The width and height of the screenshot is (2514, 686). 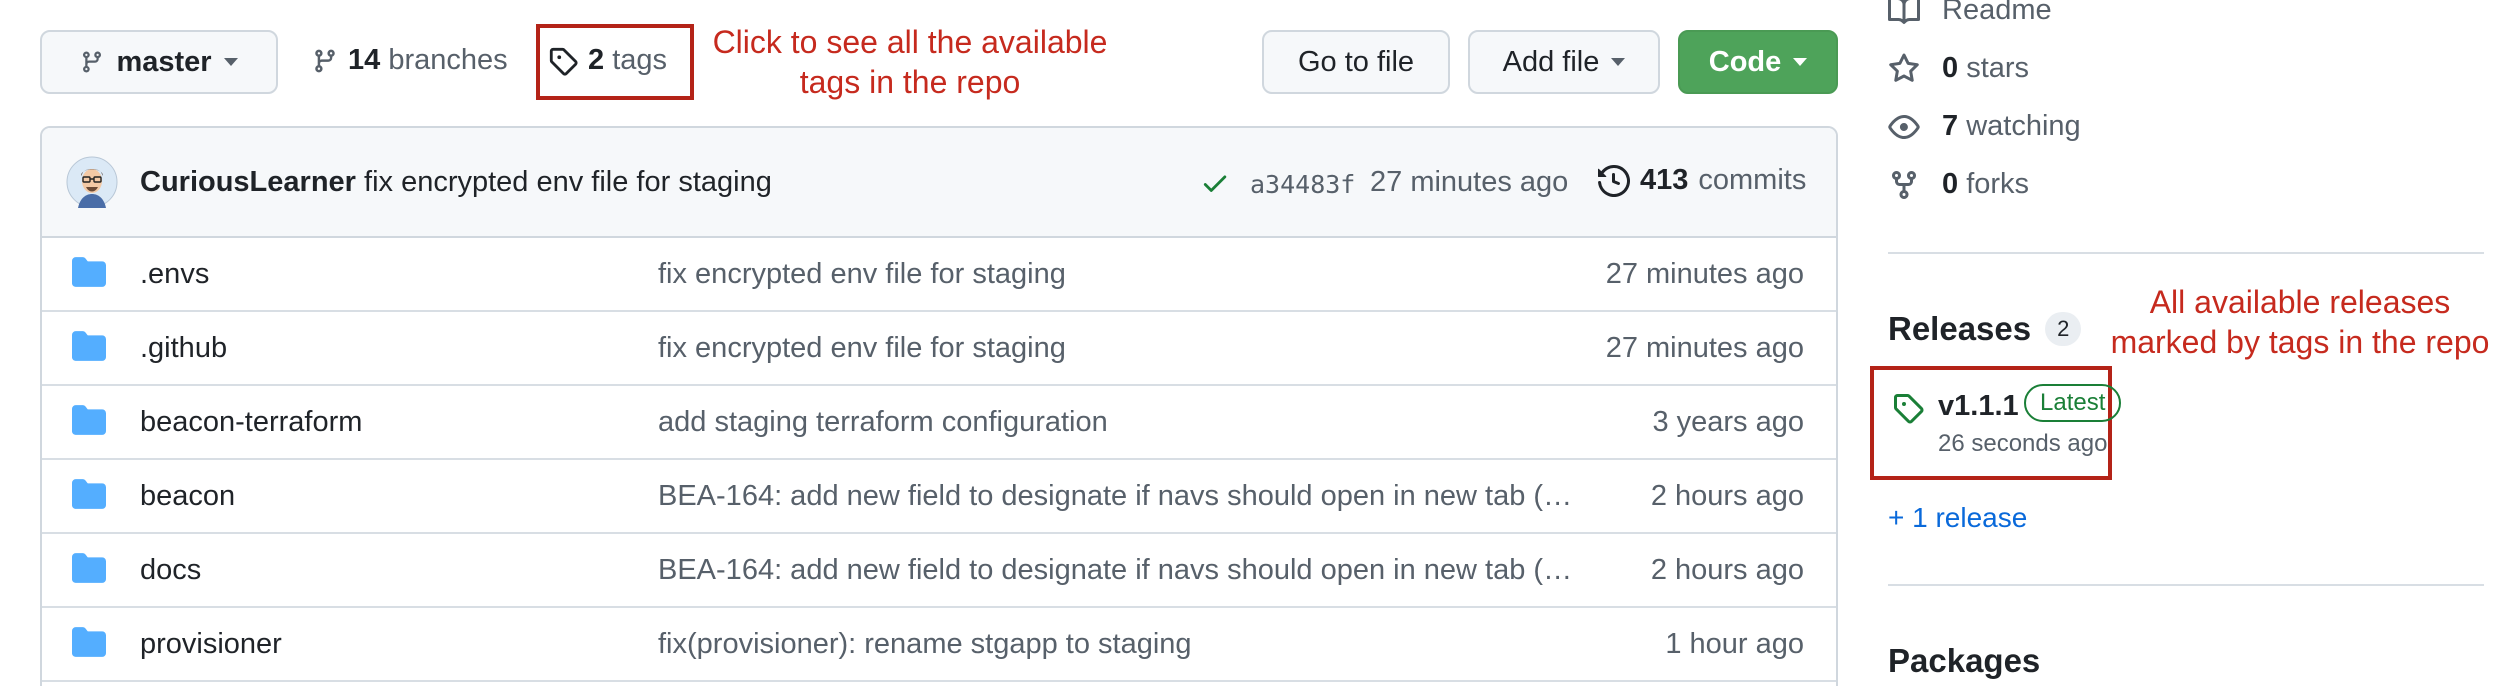 I want to click on commits-label: commits, so click(x=1752, y=180).